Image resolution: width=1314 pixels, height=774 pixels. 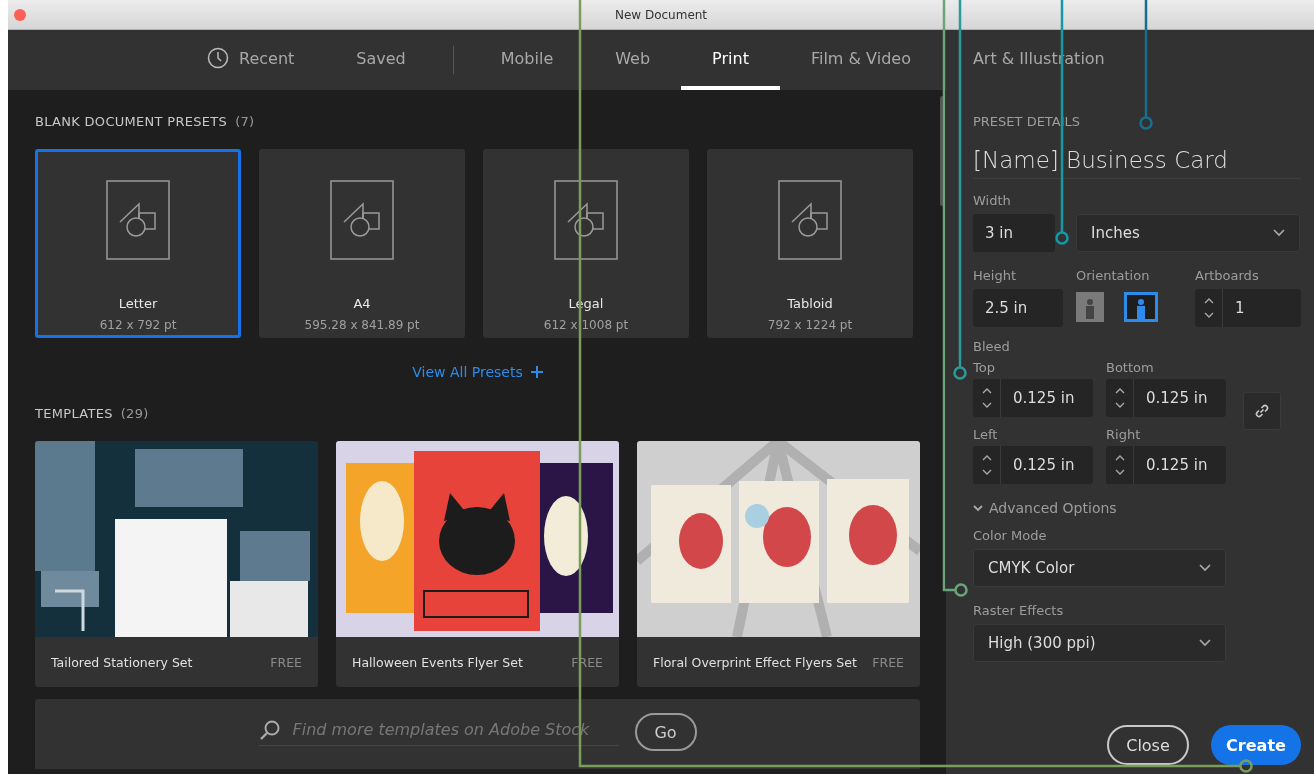 I want to click on preset-name: Letter, so click(x=138, y=303).